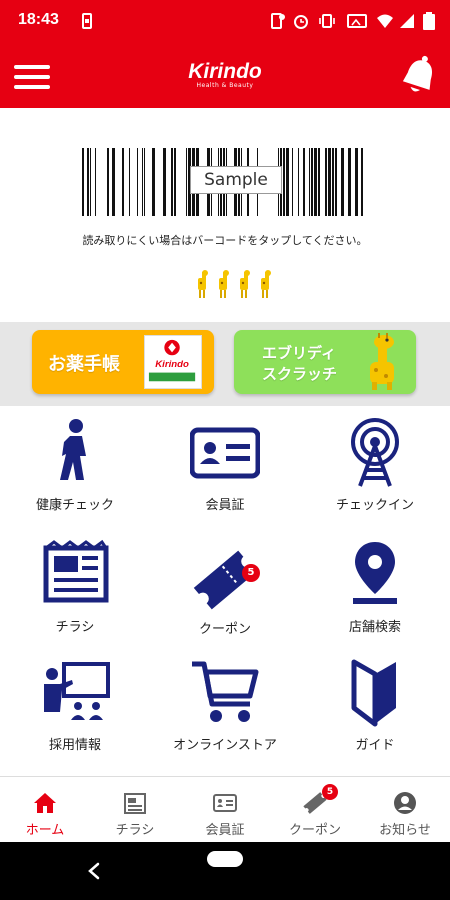 This screenshot has height=900, width=450. What do you see at coordinates (375, 452) in the screenshot?
I see `radio-tower-icon` at bounding box center [375, 452].